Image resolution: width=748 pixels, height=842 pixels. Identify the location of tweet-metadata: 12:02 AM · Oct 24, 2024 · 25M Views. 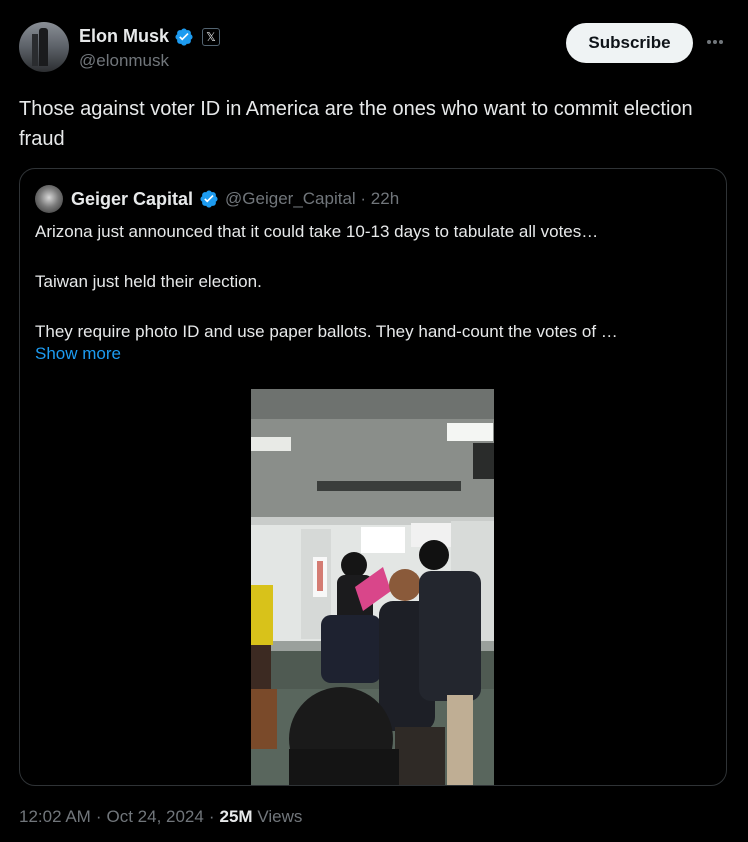
(160, 817).